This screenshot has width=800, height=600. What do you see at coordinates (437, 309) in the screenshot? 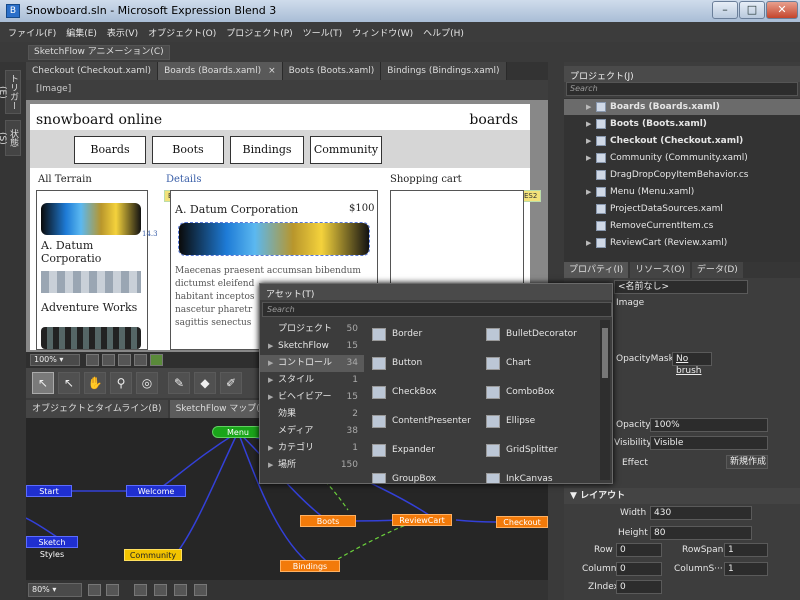
I see `assets-search-input: Search` at bounding box center [437, 309].